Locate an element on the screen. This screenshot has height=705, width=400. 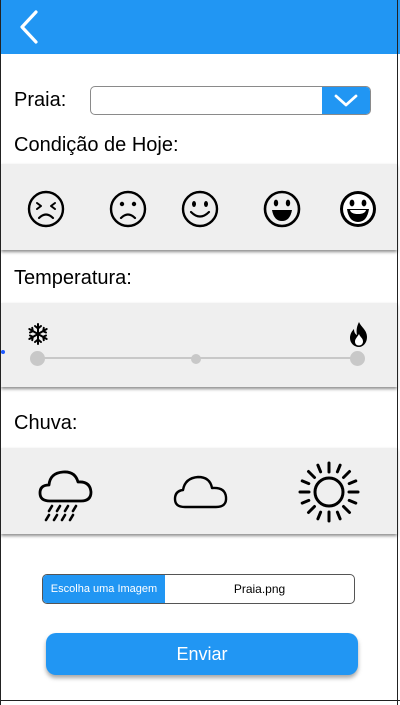
temperature-panel is located at coordinates (199, 345).